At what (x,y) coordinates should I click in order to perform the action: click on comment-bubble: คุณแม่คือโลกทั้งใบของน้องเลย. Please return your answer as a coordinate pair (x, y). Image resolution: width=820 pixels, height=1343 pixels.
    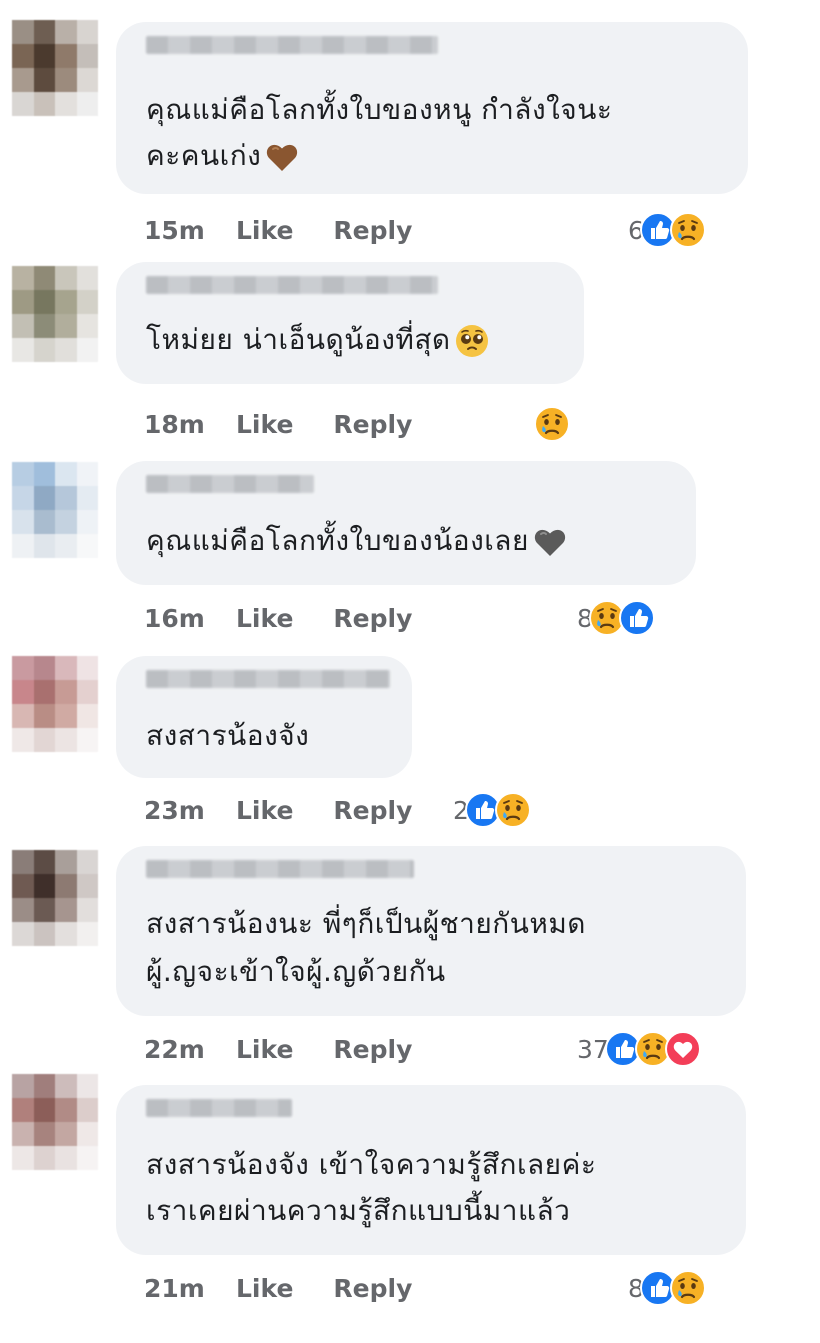
    Looking at the image, I should click on (406, 523).